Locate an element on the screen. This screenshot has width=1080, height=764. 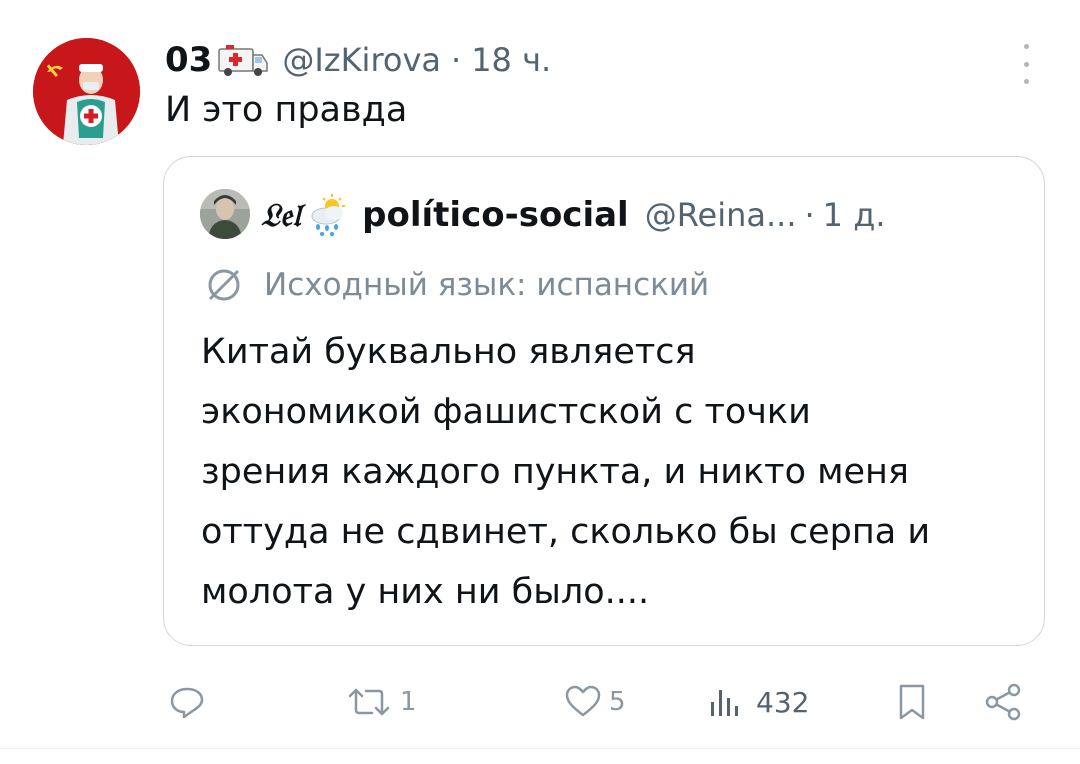
tweet-text: И это правда is located at coordinates (286, 110).